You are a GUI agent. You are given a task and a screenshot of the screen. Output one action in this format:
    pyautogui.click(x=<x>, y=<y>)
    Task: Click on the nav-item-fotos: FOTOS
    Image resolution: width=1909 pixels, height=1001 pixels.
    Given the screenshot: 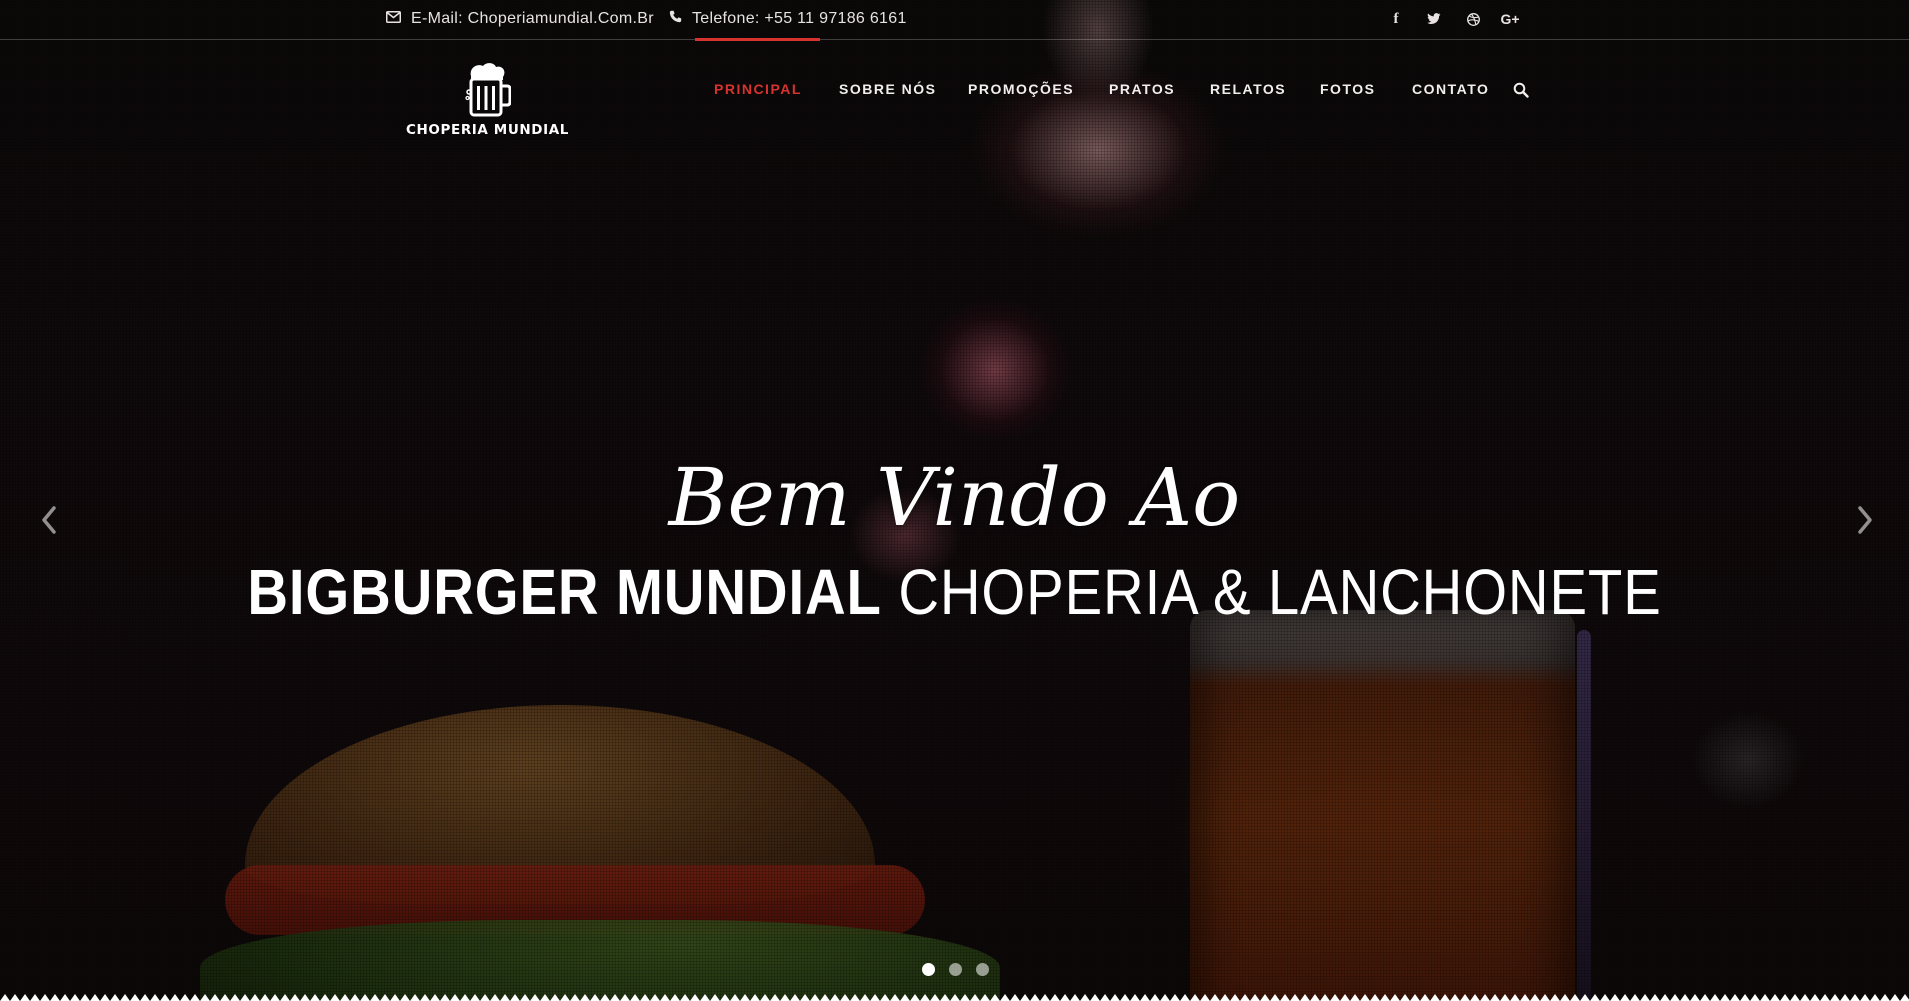 What is the action you would take?
    pyautogui.click(x=1347, y=89)
    